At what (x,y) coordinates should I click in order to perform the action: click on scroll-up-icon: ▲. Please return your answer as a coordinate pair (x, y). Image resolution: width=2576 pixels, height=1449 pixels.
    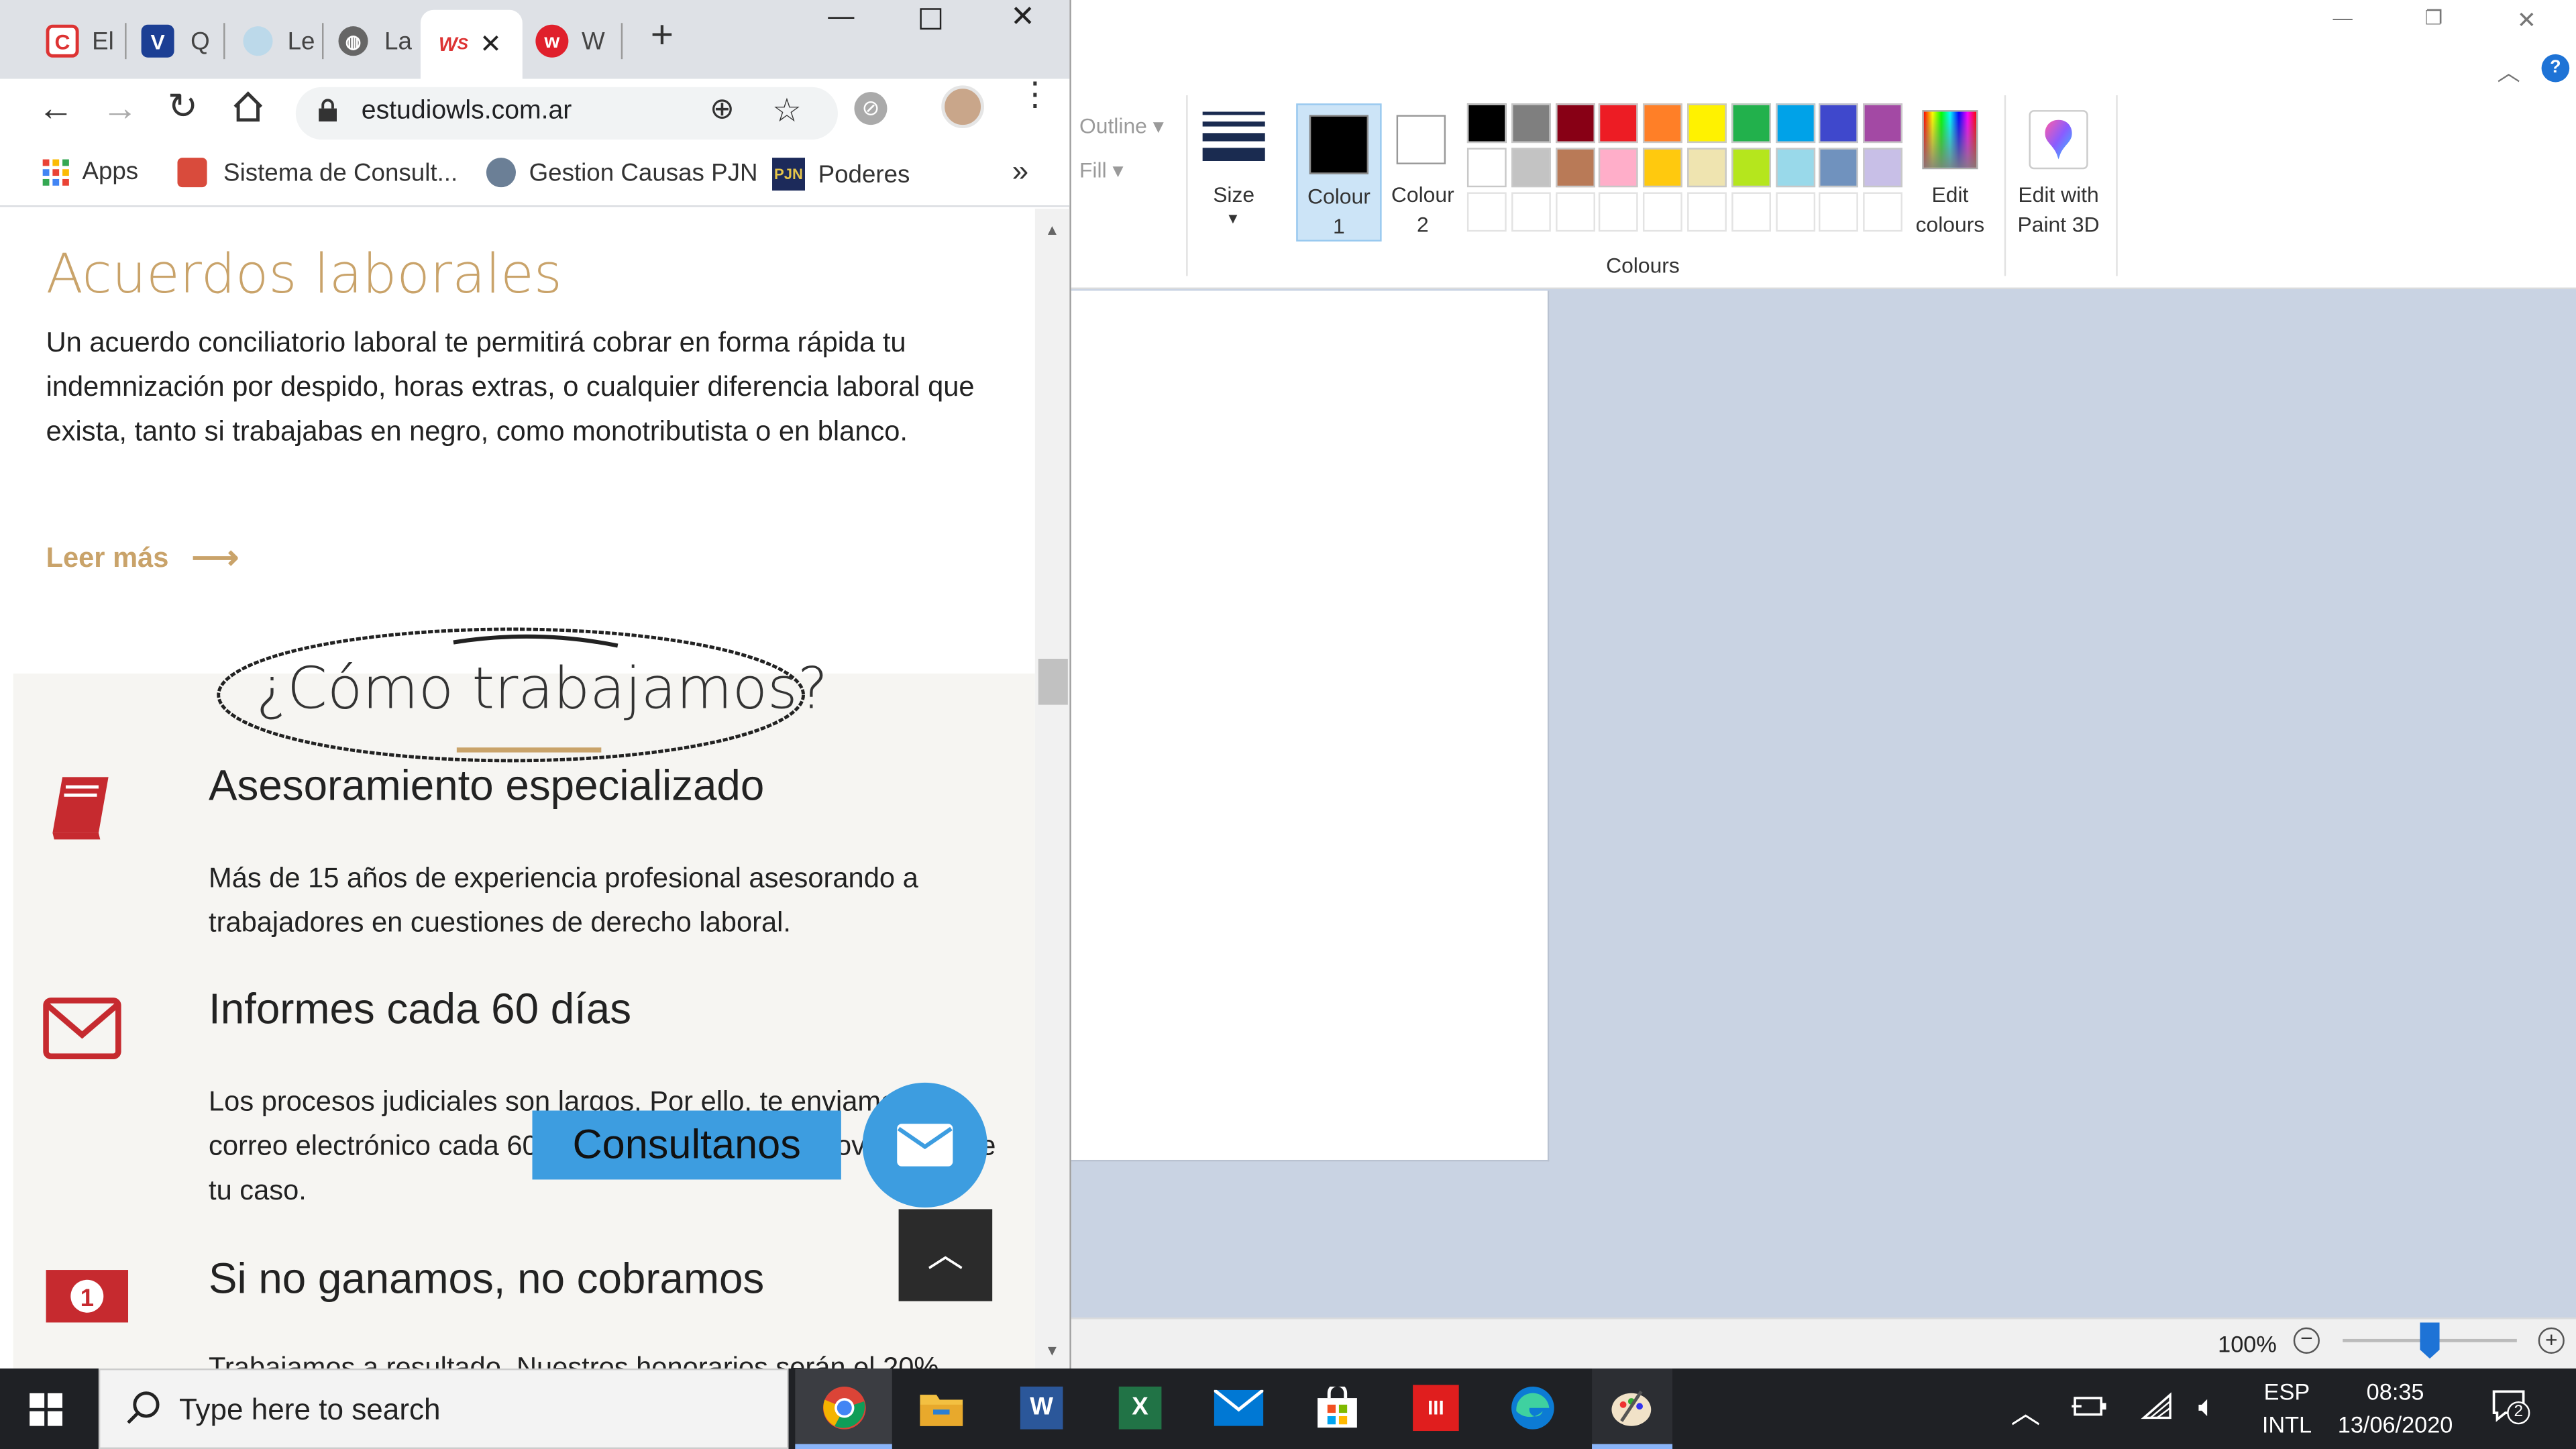
    Looking at the image, I should click on (1052, 230).